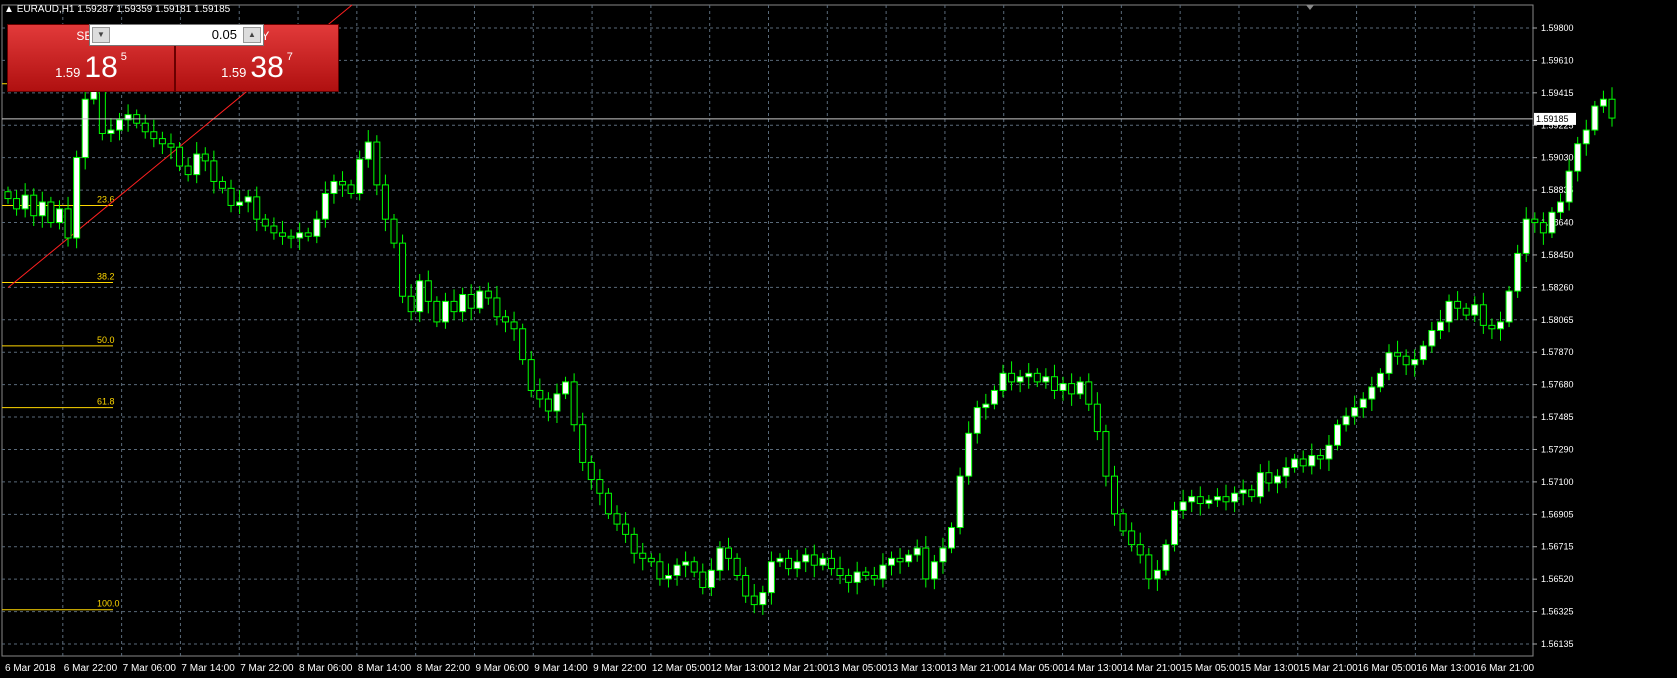 This screenshot has width=1677, height=678. Describe the element at coordinates (1552, 119) in the screenshot. I see `current-price-label: 1.59185` at that location.